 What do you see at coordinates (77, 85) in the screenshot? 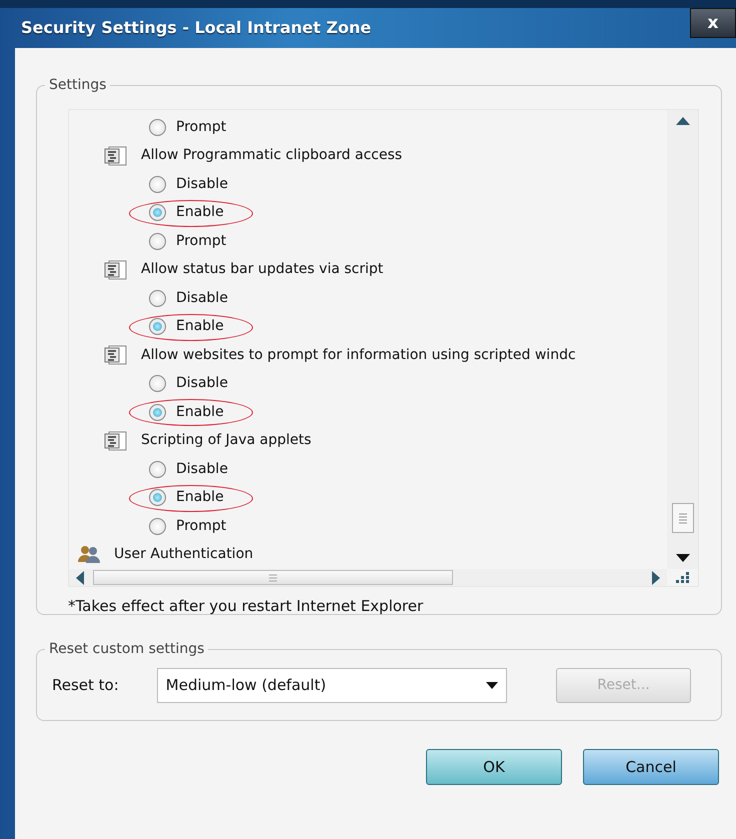
I see `group-legend: Settings` at bounding box center [77, 85].